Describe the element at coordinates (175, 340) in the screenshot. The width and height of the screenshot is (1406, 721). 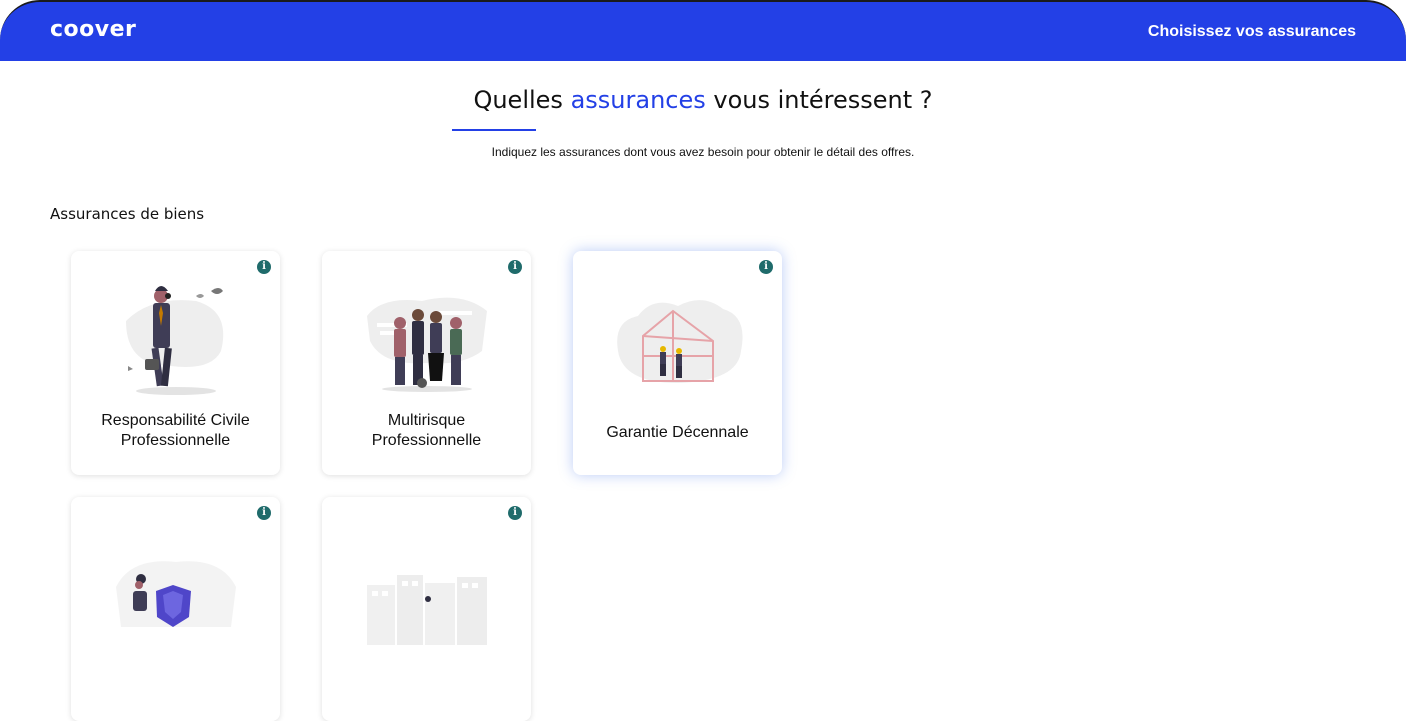
I see `businessman-phone-illustration` at that location.